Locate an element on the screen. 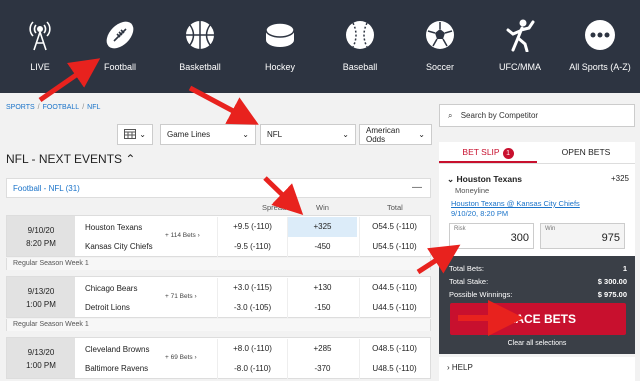  total-stake-value: $ 300.00 is located at coordinates (612, 281).